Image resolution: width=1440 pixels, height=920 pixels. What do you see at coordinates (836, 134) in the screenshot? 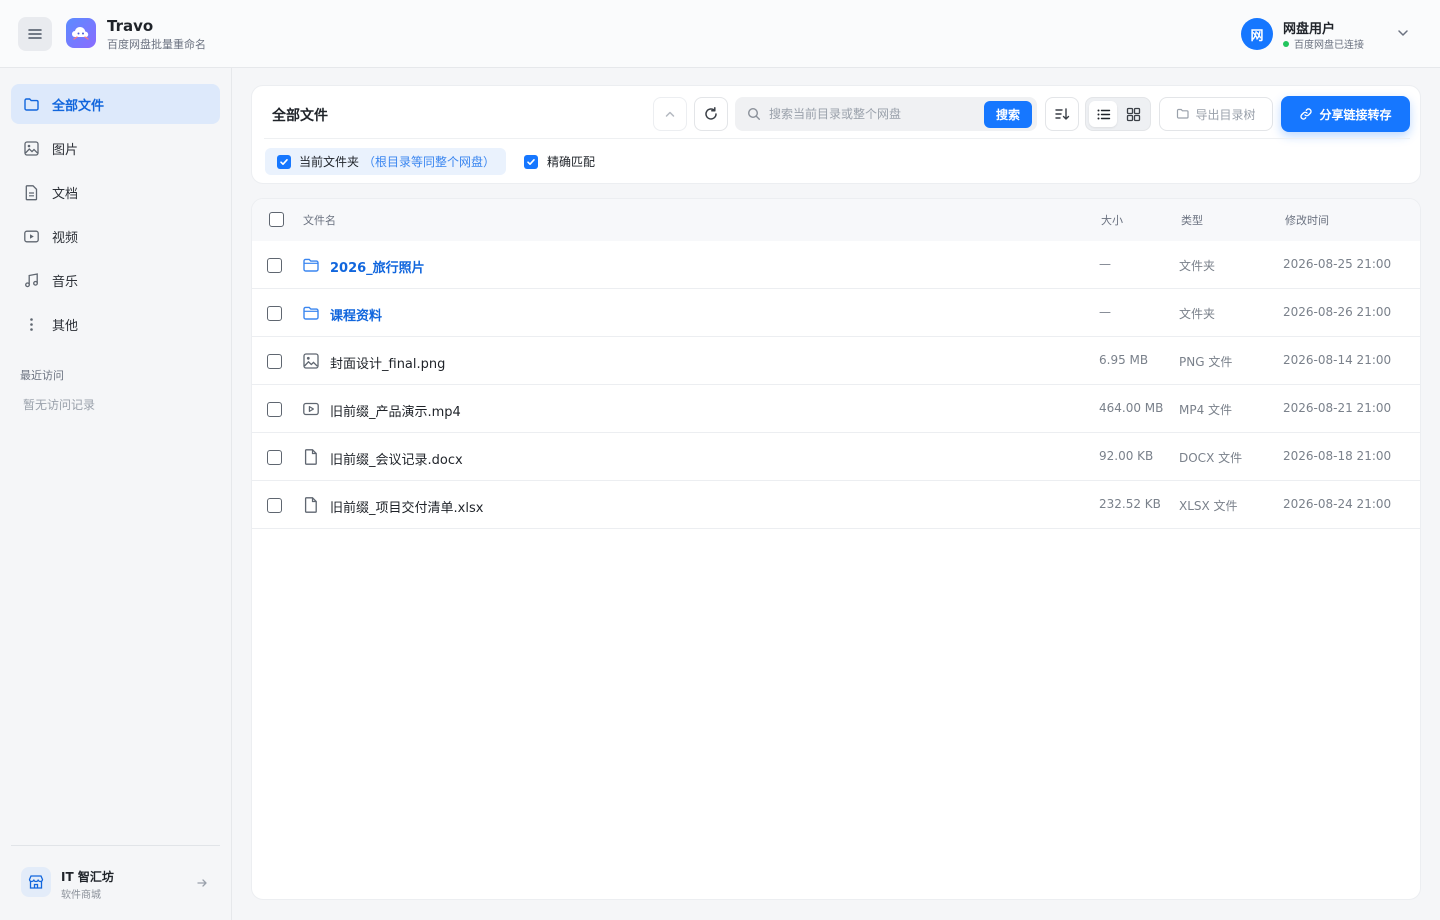
I see `toolbar-card: 全部文件 搜索 导出目录树 分享链接转存 当前文件夹（根目录等` at bounding box center [836, 134].